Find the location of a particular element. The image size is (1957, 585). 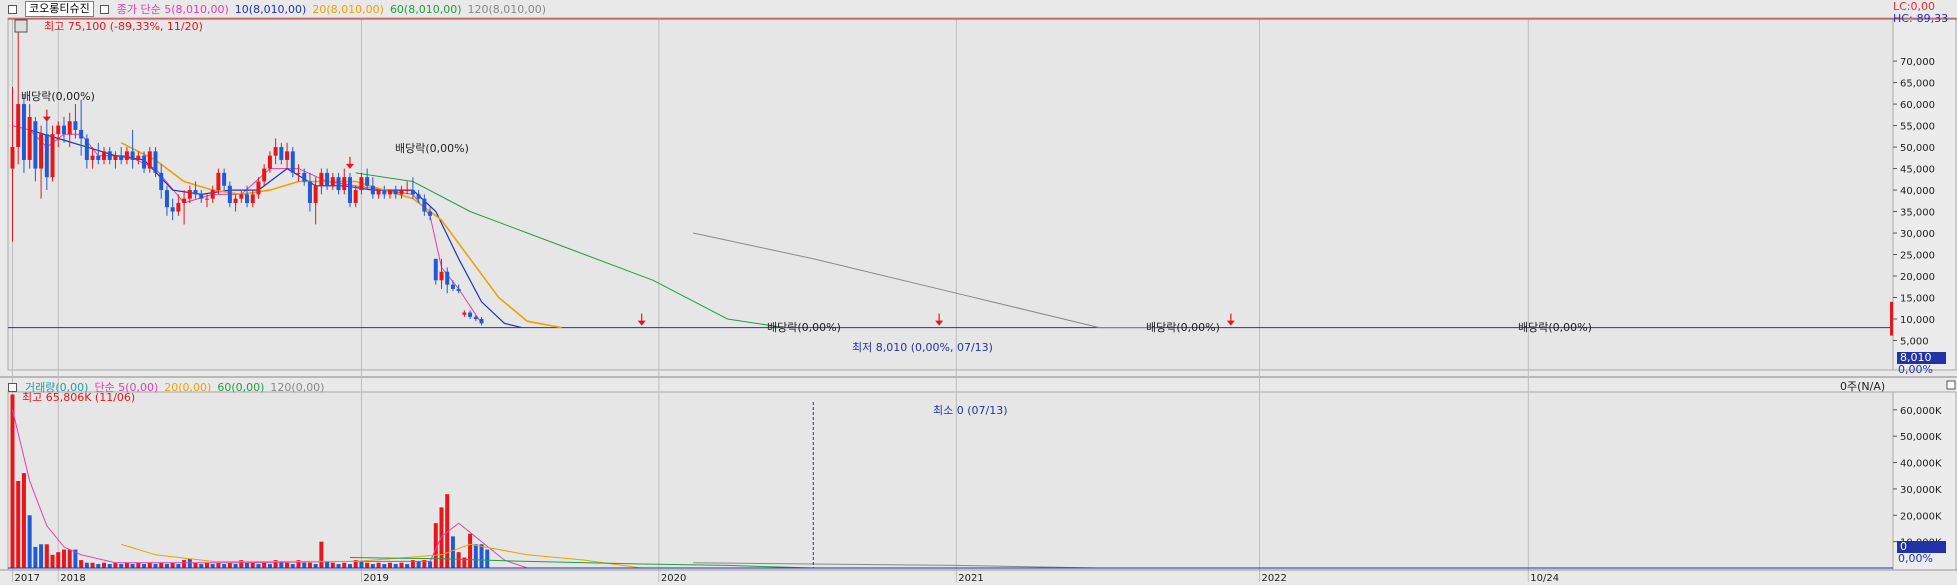

close-ma5-label: 종가 단순 5(8,010,00) is located at coordinates (173, 9).